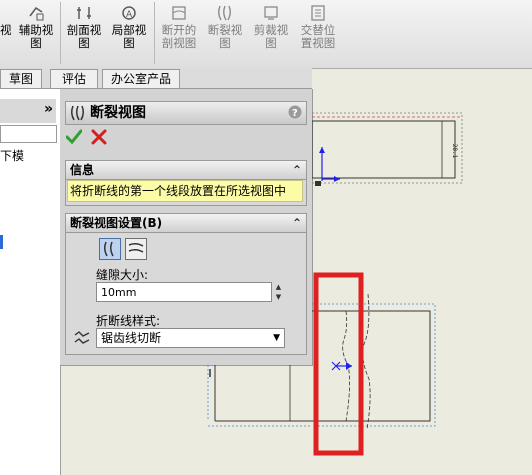  I want to click on broken-out-section-button: 断开的剖视图, so click(179, 30).